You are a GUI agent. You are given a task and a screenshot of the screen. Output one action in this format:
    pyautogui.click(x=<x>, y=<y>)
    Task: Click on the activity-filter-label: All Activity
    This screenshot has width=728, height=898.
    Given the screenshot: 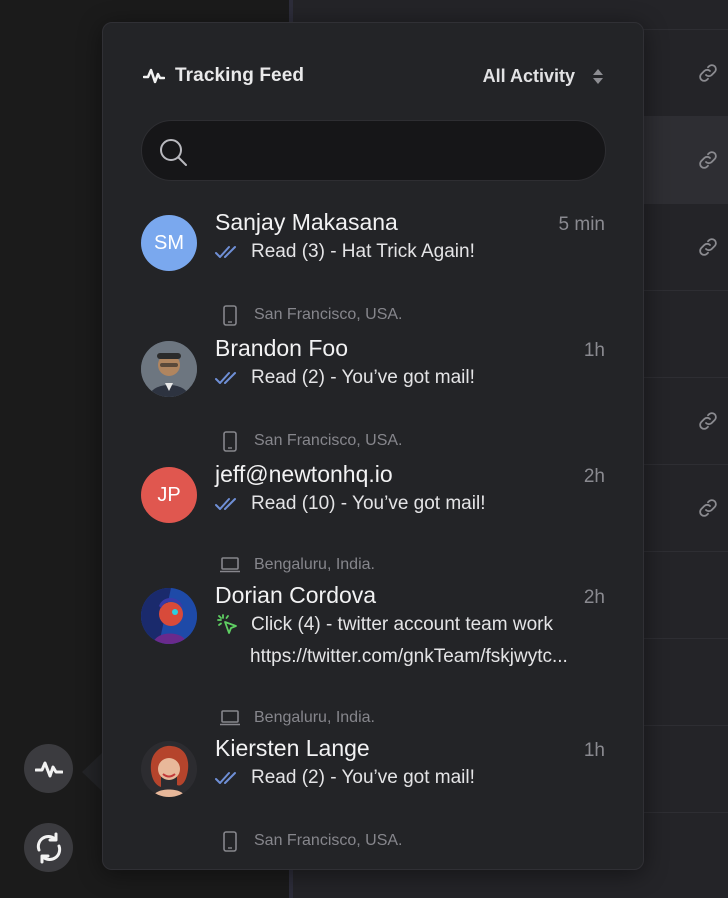 What is the action you would take?
    pyautogui.click(x=528, y=75)
    